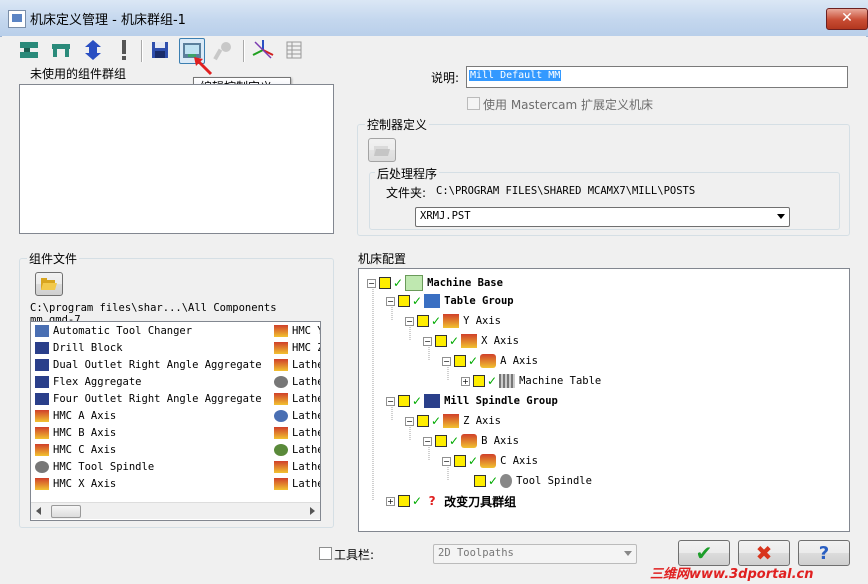  Describe the element at coordinates (175, 510) in the screenshot. I see `horizontal-scrollbar` at that location.